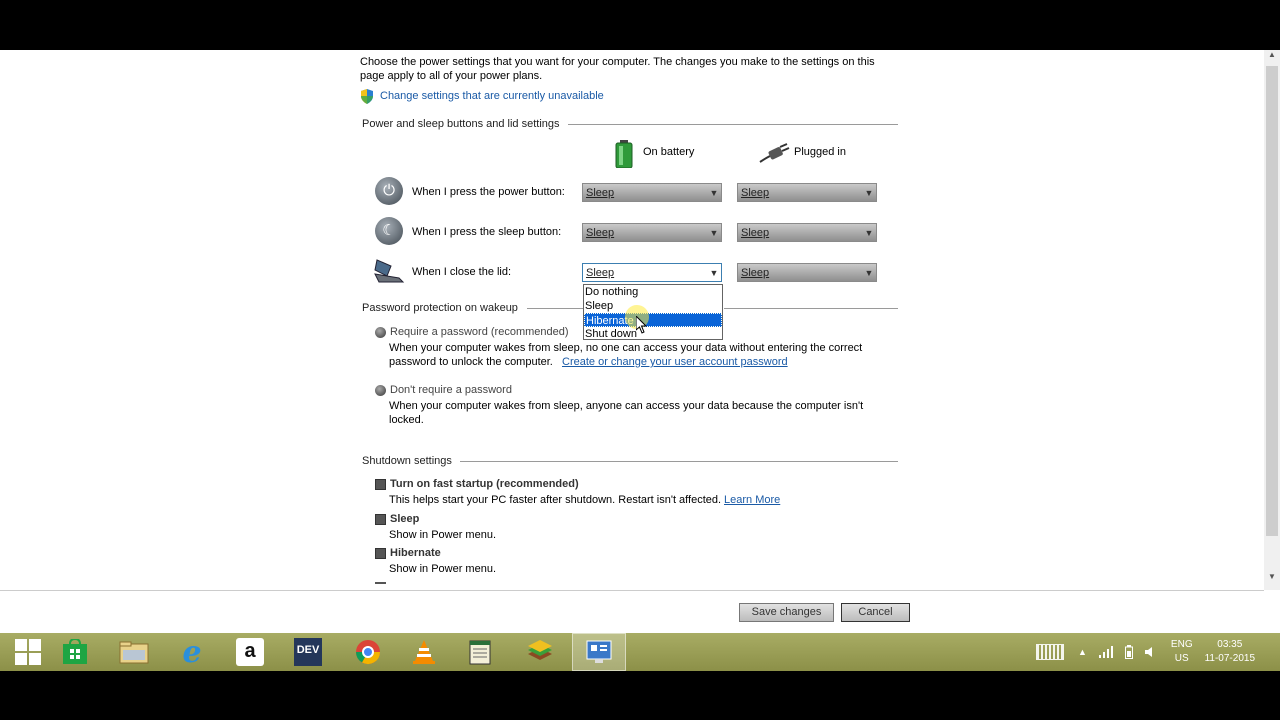  Describe the element at coordinates (380, 390) in the screenshot. I see `no-password-radio` at that location.